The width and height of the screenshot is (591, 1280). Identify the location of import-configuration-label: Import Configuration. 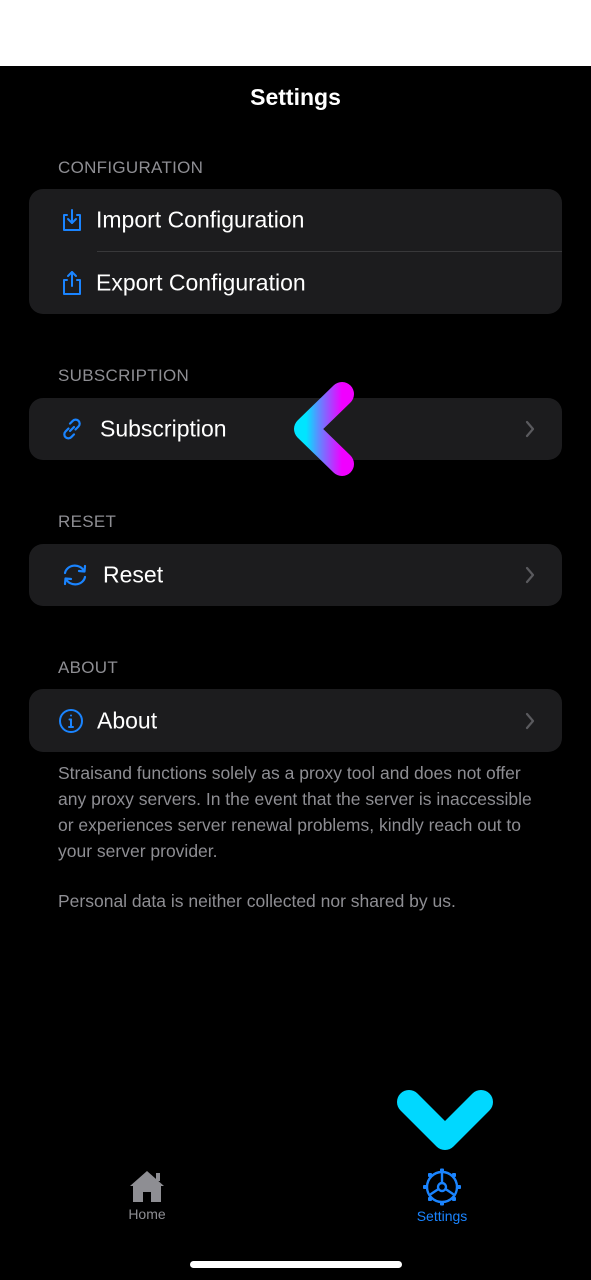
(200, 219).